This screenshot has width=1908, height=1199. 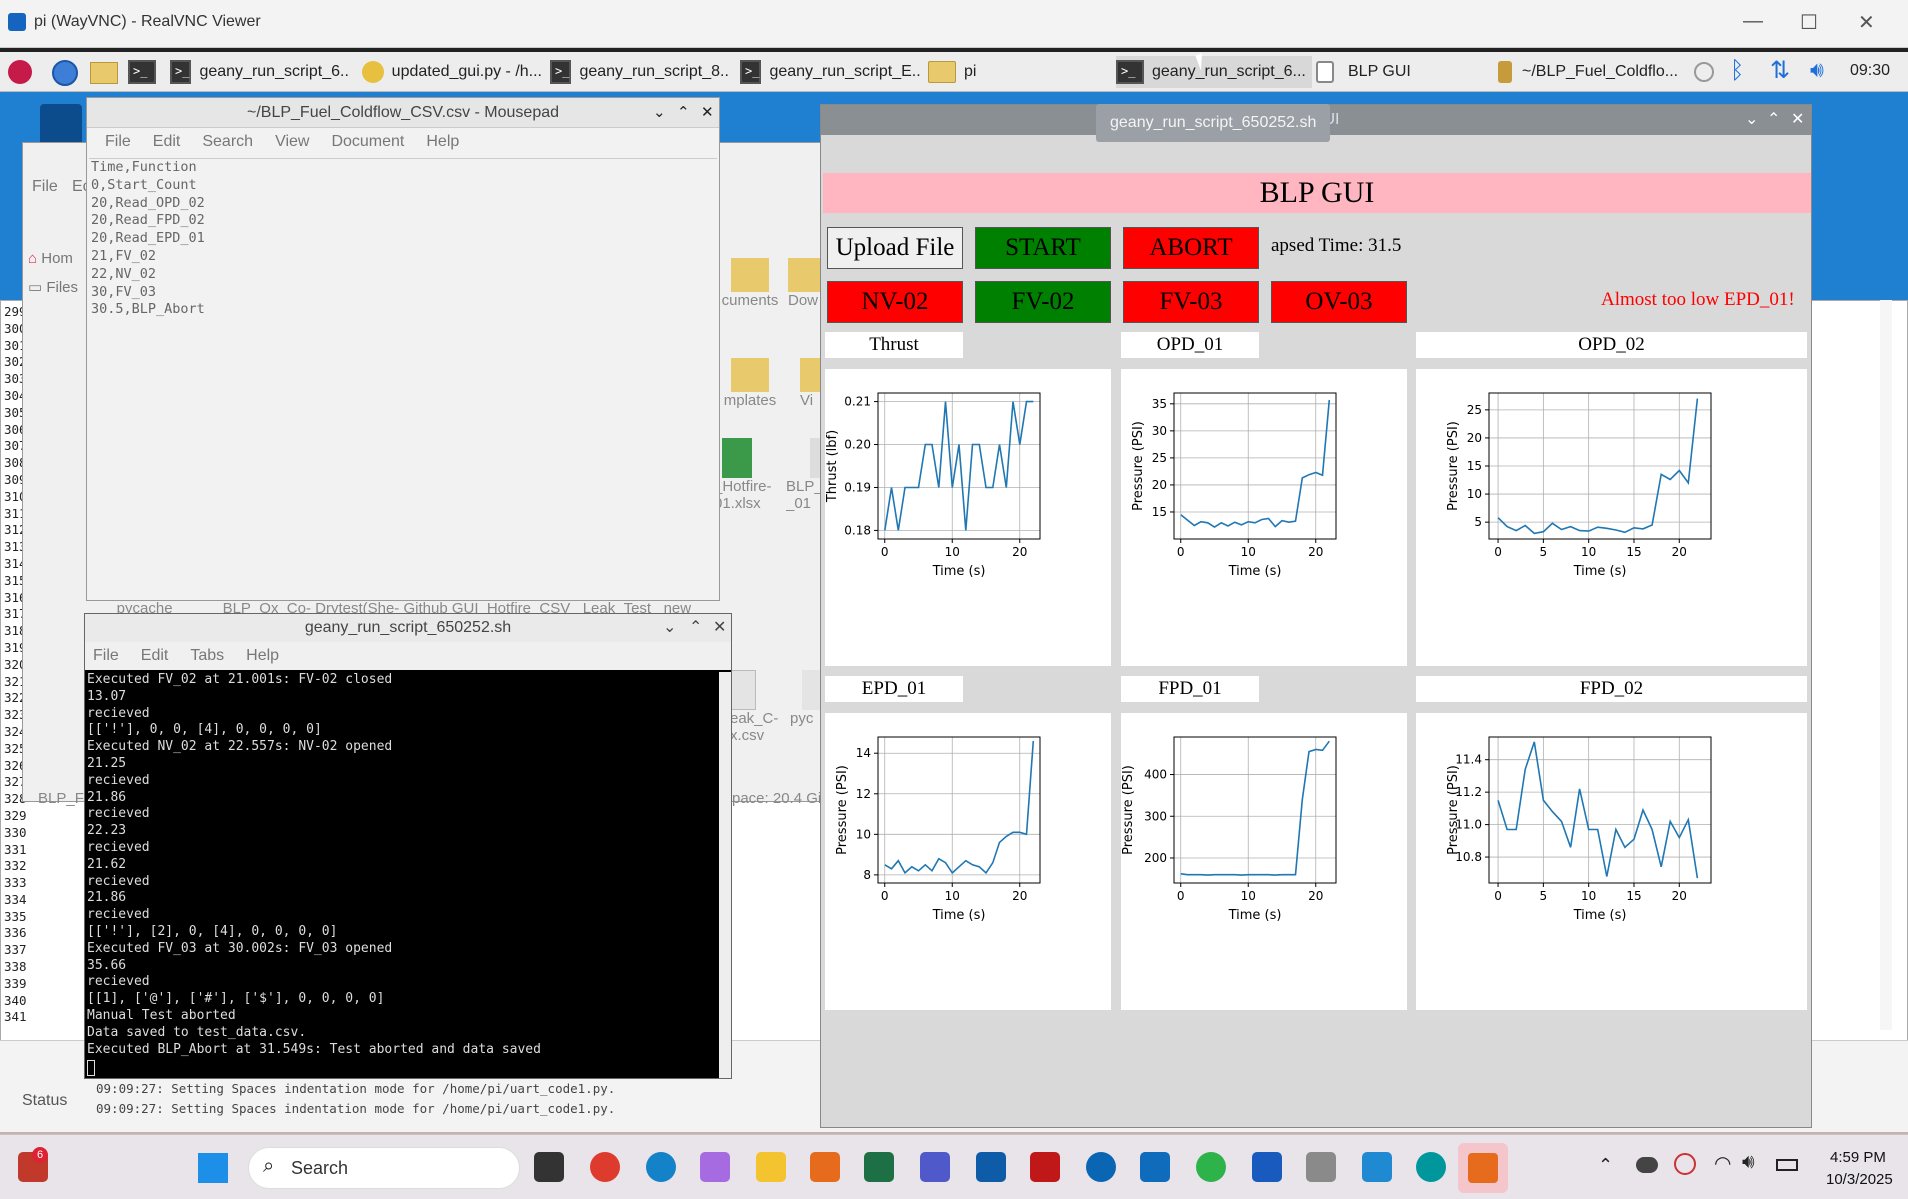 What do you see at coordinates (1704, 72) in the screenshot?
I see `sync-icon` at bounding box center [1704, 72].